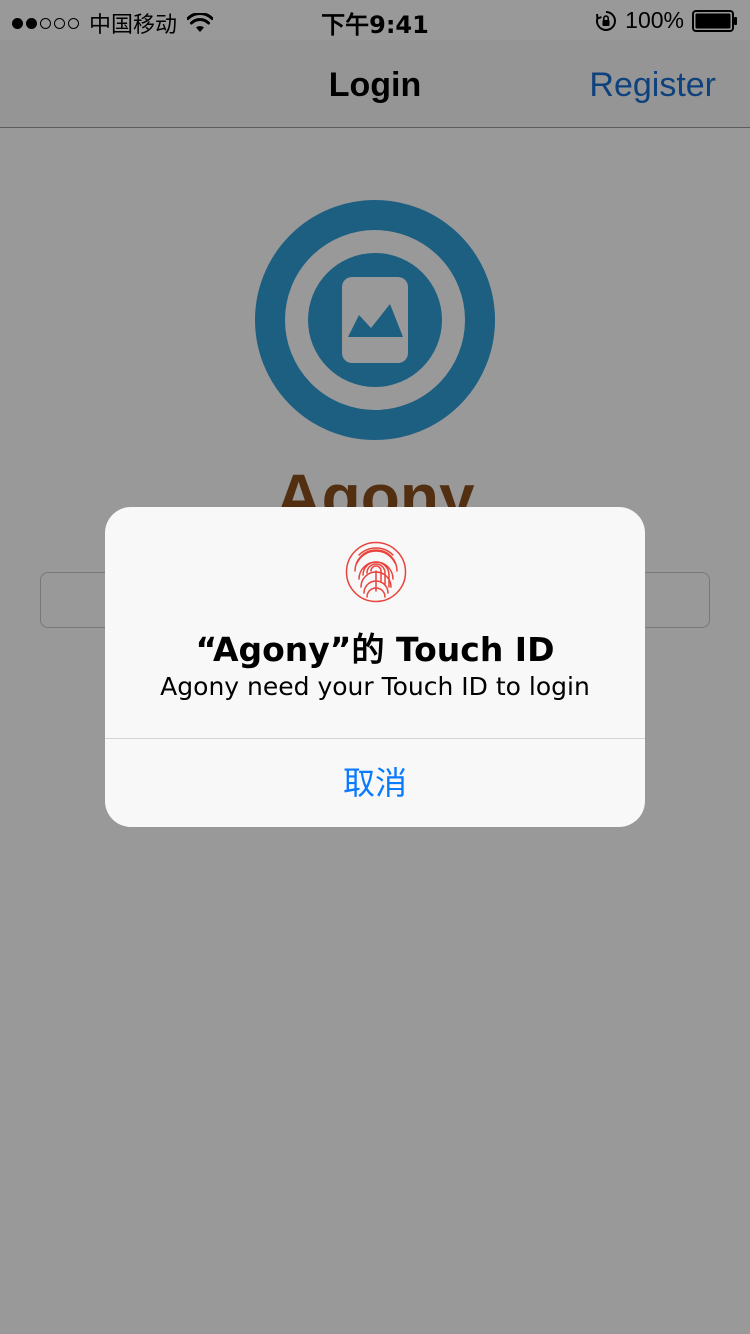 The height and width of the screenshot is (1334, 750). Describe the element at coordinates (376, 572) in the screenshot. I see `fingerprint-icon` at that location.